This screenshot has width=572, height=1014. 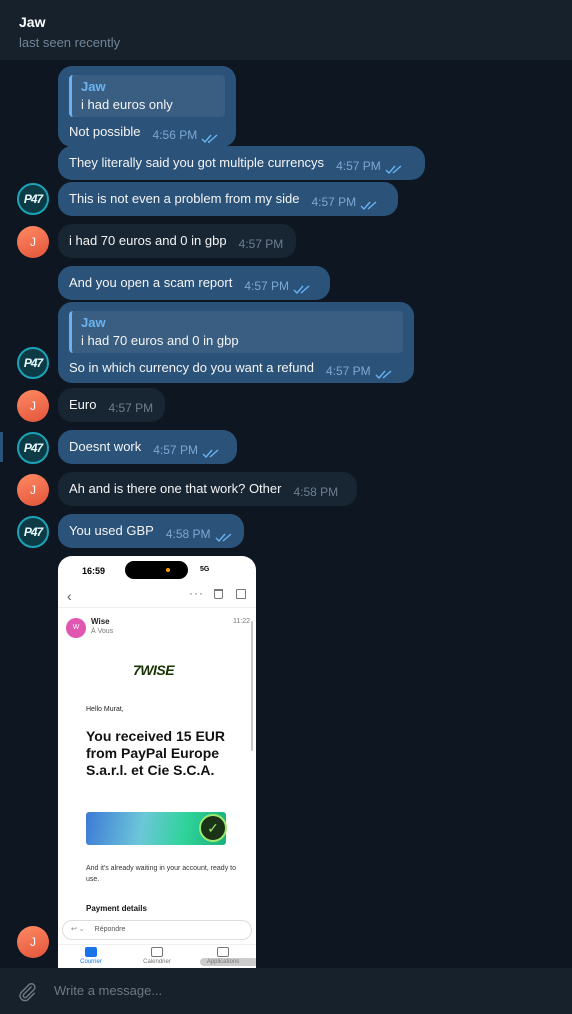 What do you see at coordinates (175, 488) in the screenshot?
I see `message-text: Ah and is there one that work? Other` at bounding box center [175, 488].